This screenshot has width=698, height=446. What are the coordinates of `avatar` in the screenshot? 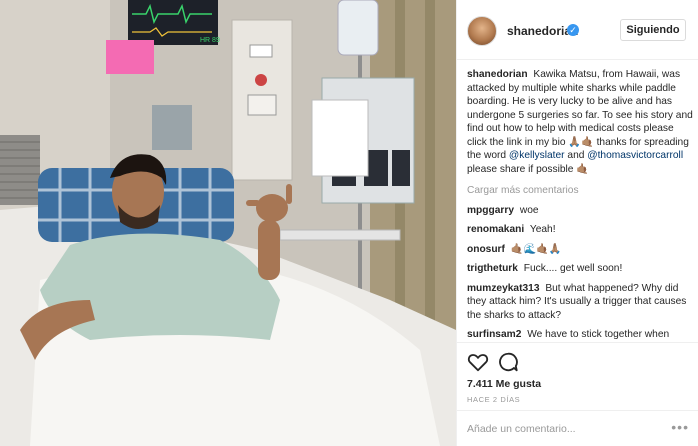 It's located at (482, 31).